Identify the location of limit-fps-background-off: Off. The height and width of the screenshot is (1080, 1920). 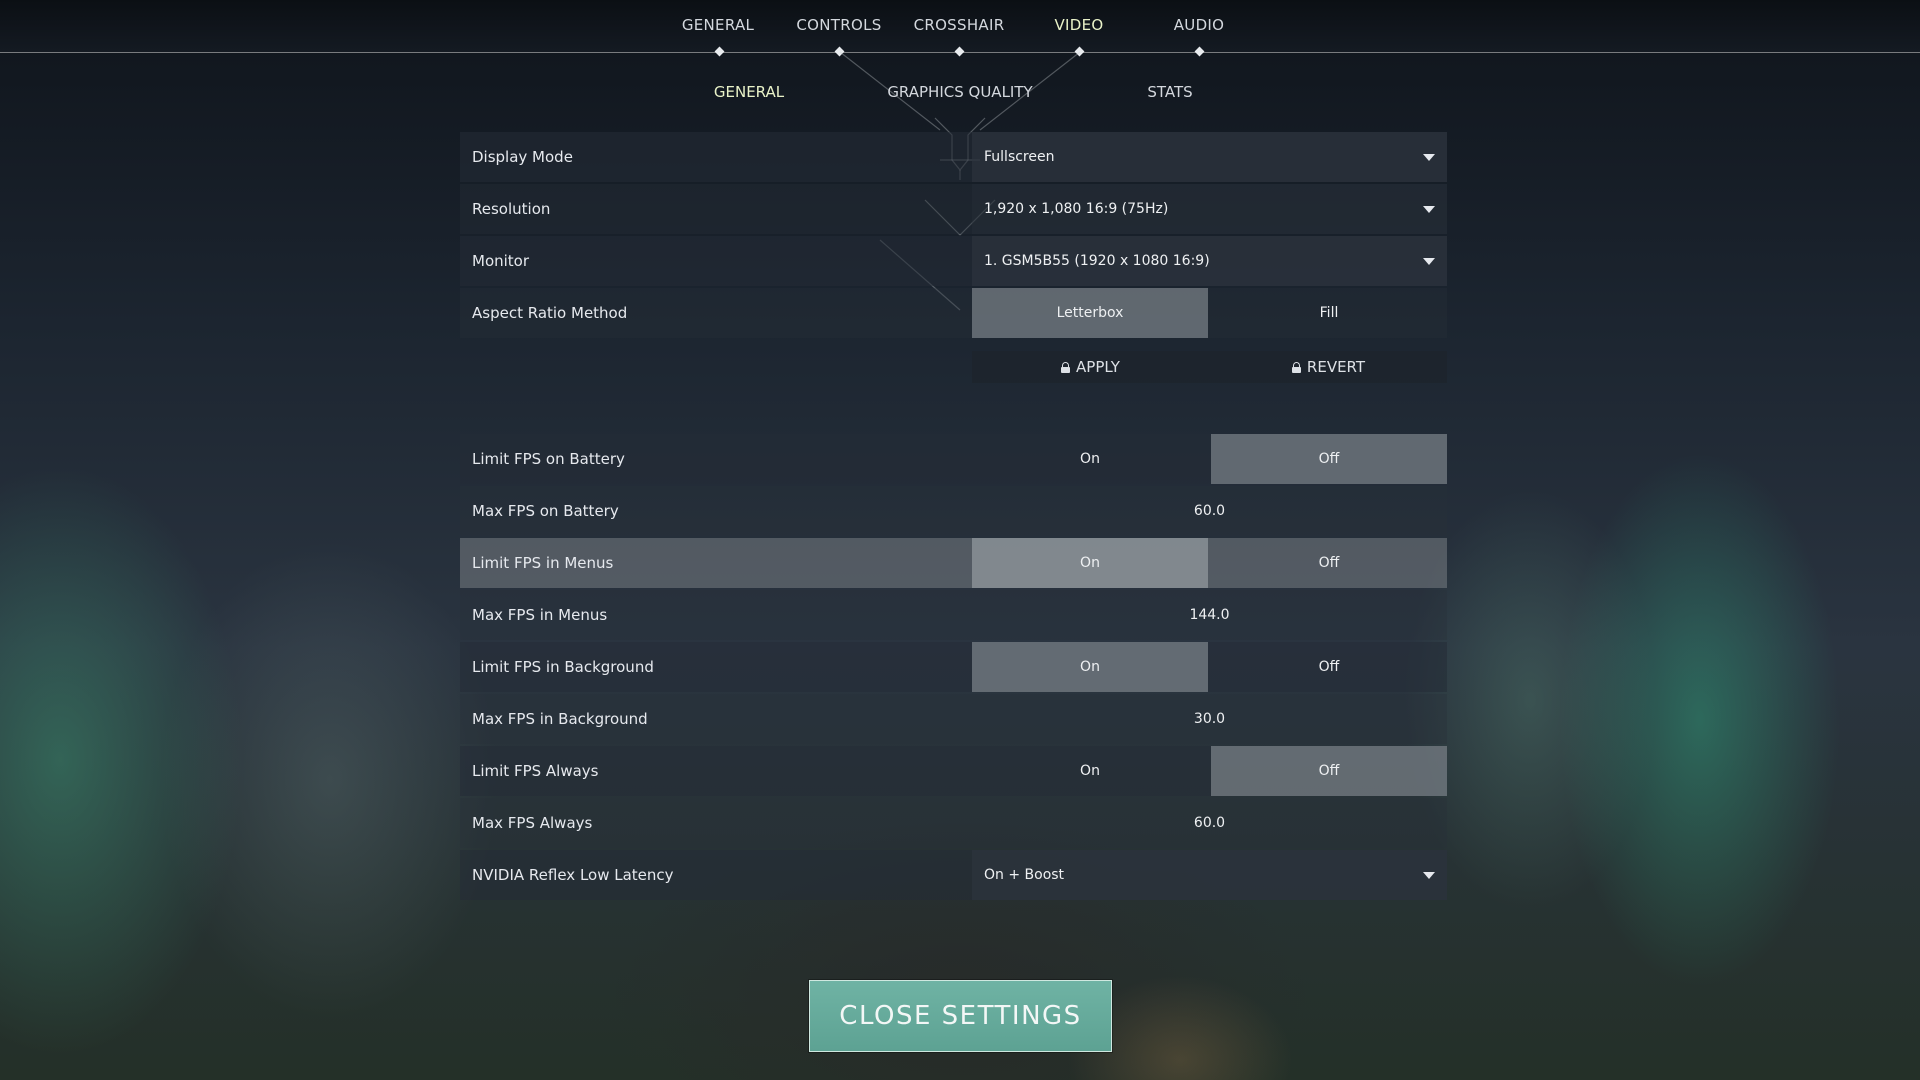
(1329, 667).